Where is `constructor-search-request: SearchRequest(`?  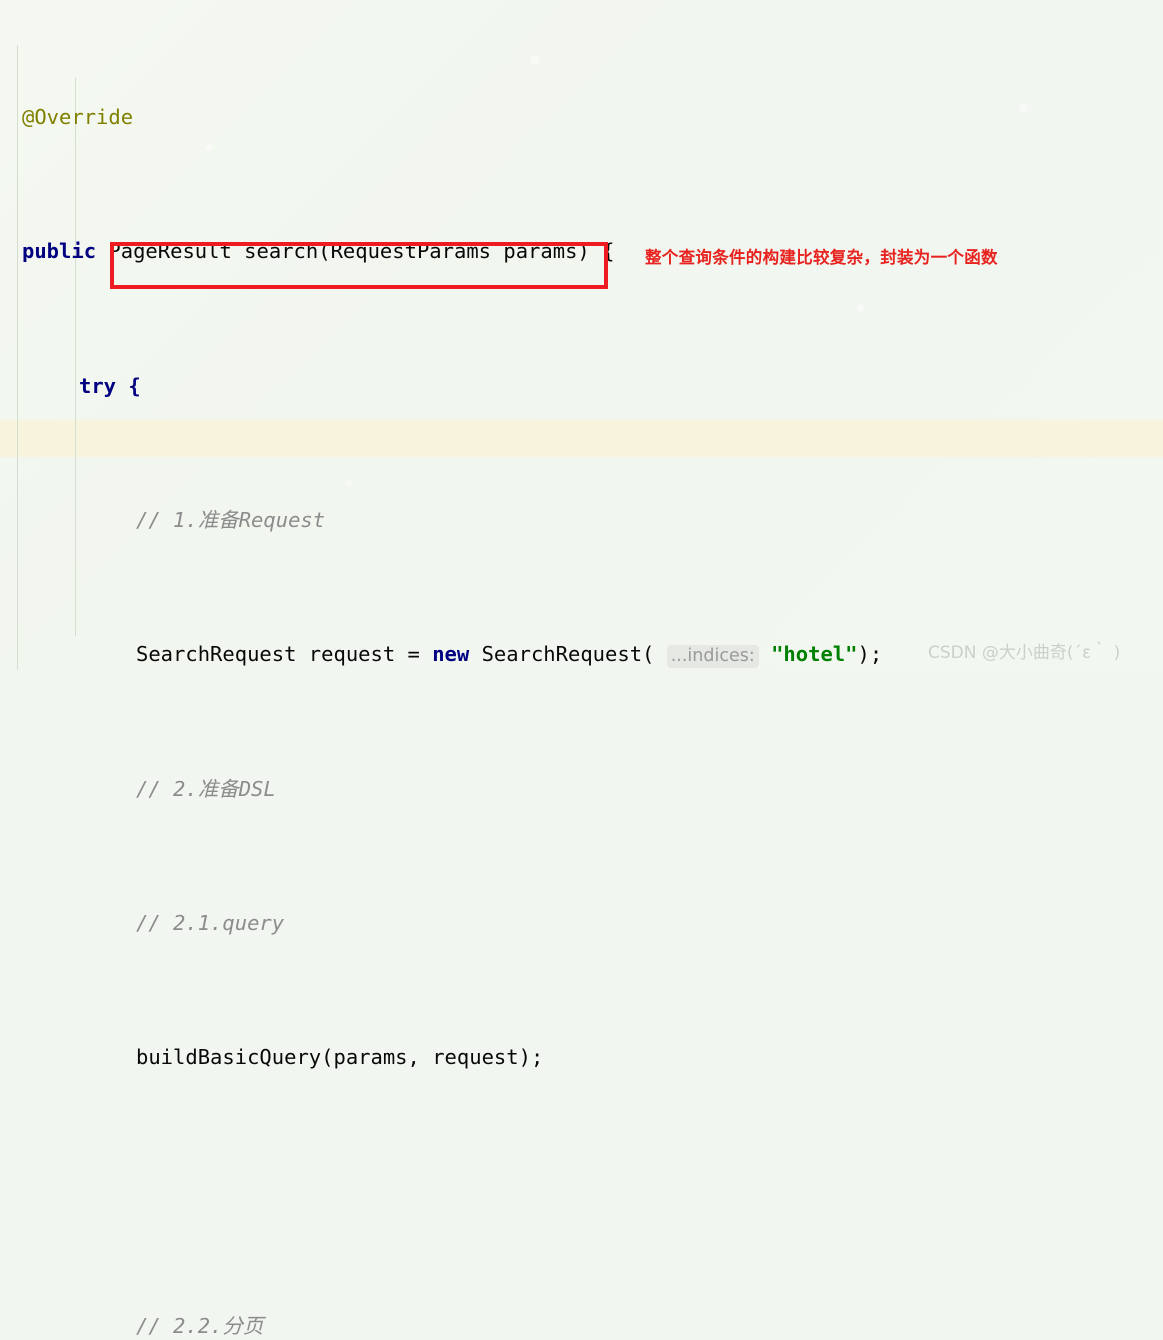 constructor-search-request: SearchRequest( is located at coordinates (562, 654).